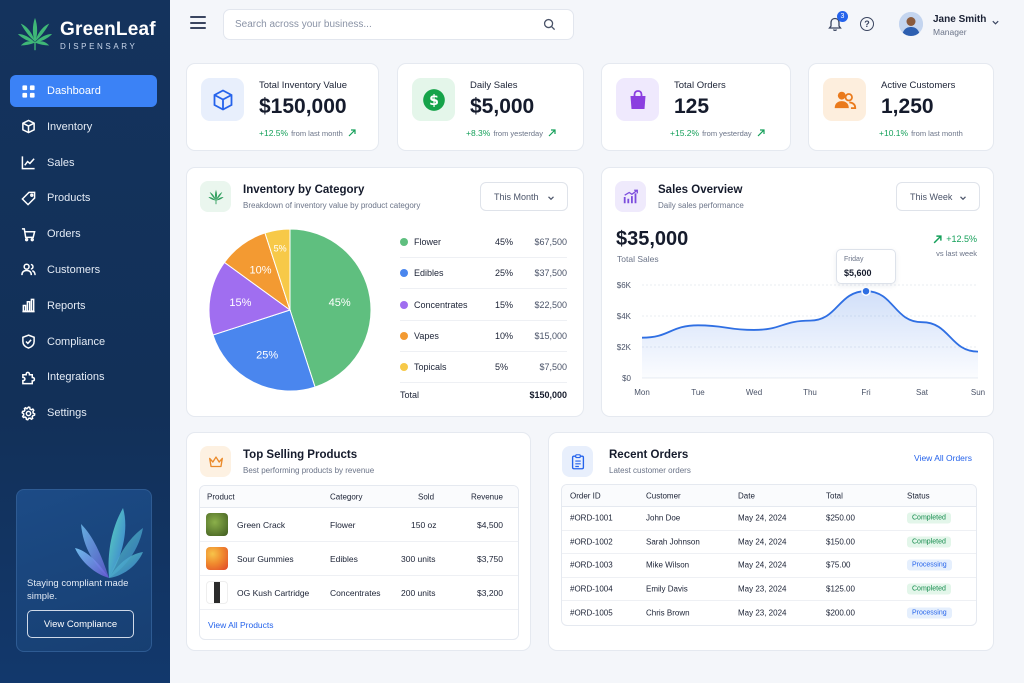 This screenshot has height=683, width=1024. I want to click on column-header: Revenue, so click(487, 496).